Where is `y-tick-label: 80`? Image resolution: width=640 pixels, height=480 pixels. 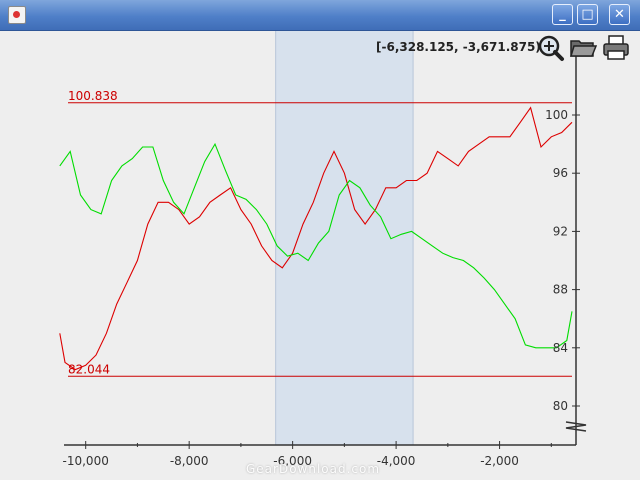 y-tick-label: 80 is located at coordinates (560, 406).